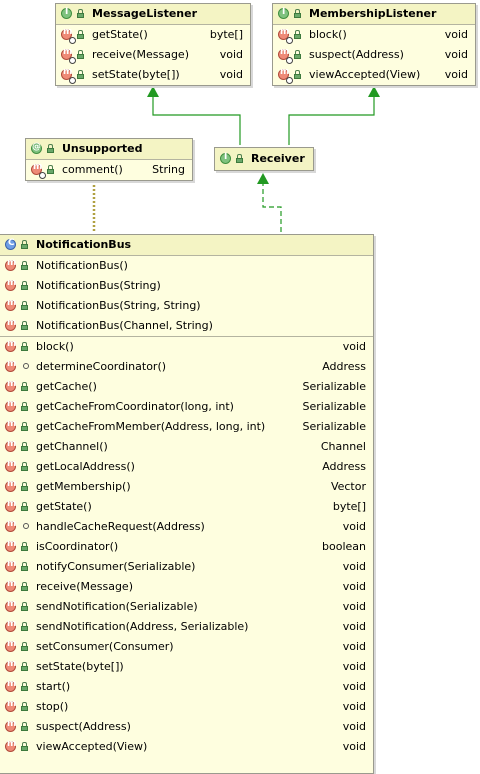 Image resolution: width=480 pixels, height=774 pixels. What do you see at coordinates (186, 266) in the screenshot?
I see `constructor-row: NotificationBus()` at bounding box center [186, 266].